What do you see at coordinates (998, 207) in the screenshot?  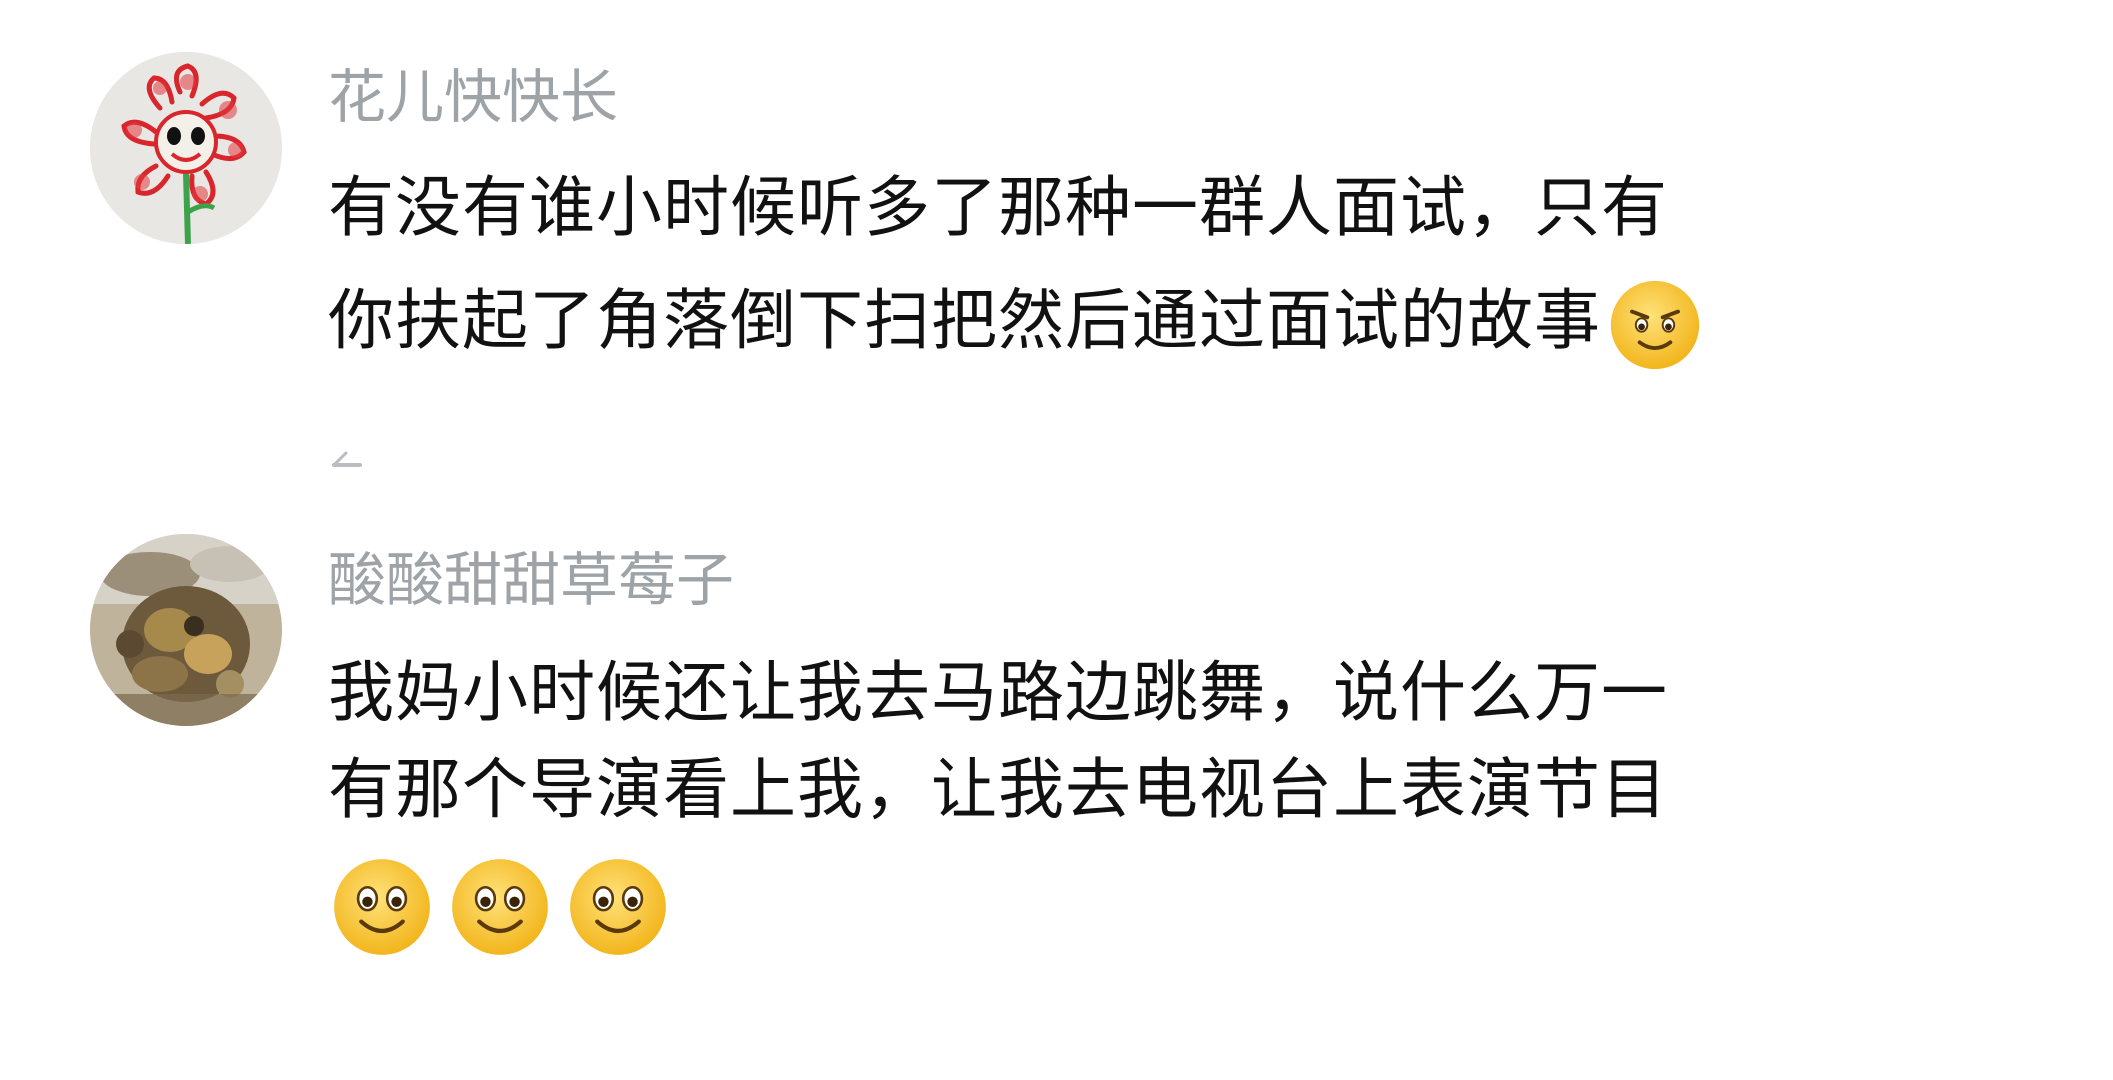 I see `comment-text-line: 有没有谁小时候听多了那种一群人面试，只有` at bounding box center [998, 207].